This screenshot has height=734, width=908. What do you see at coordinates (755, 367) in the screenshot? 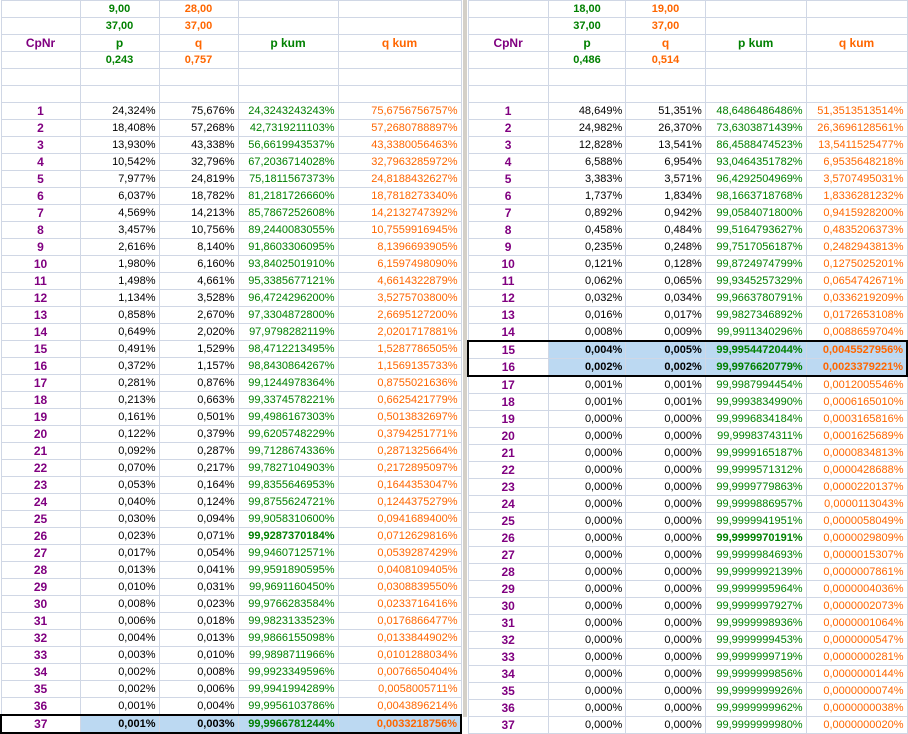
I see `p-kum-cell: 99,9976620779%` at bounding box center [755, 367].